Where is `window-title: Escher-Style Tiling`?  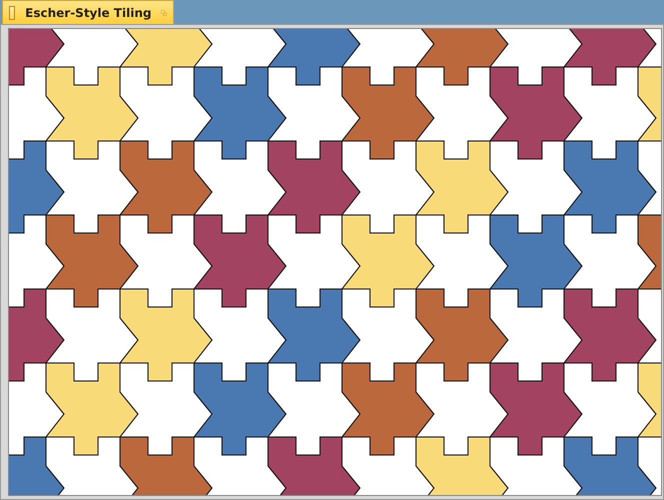
window-title: Escher-Style Tiling is located at coordinates (88, 13).